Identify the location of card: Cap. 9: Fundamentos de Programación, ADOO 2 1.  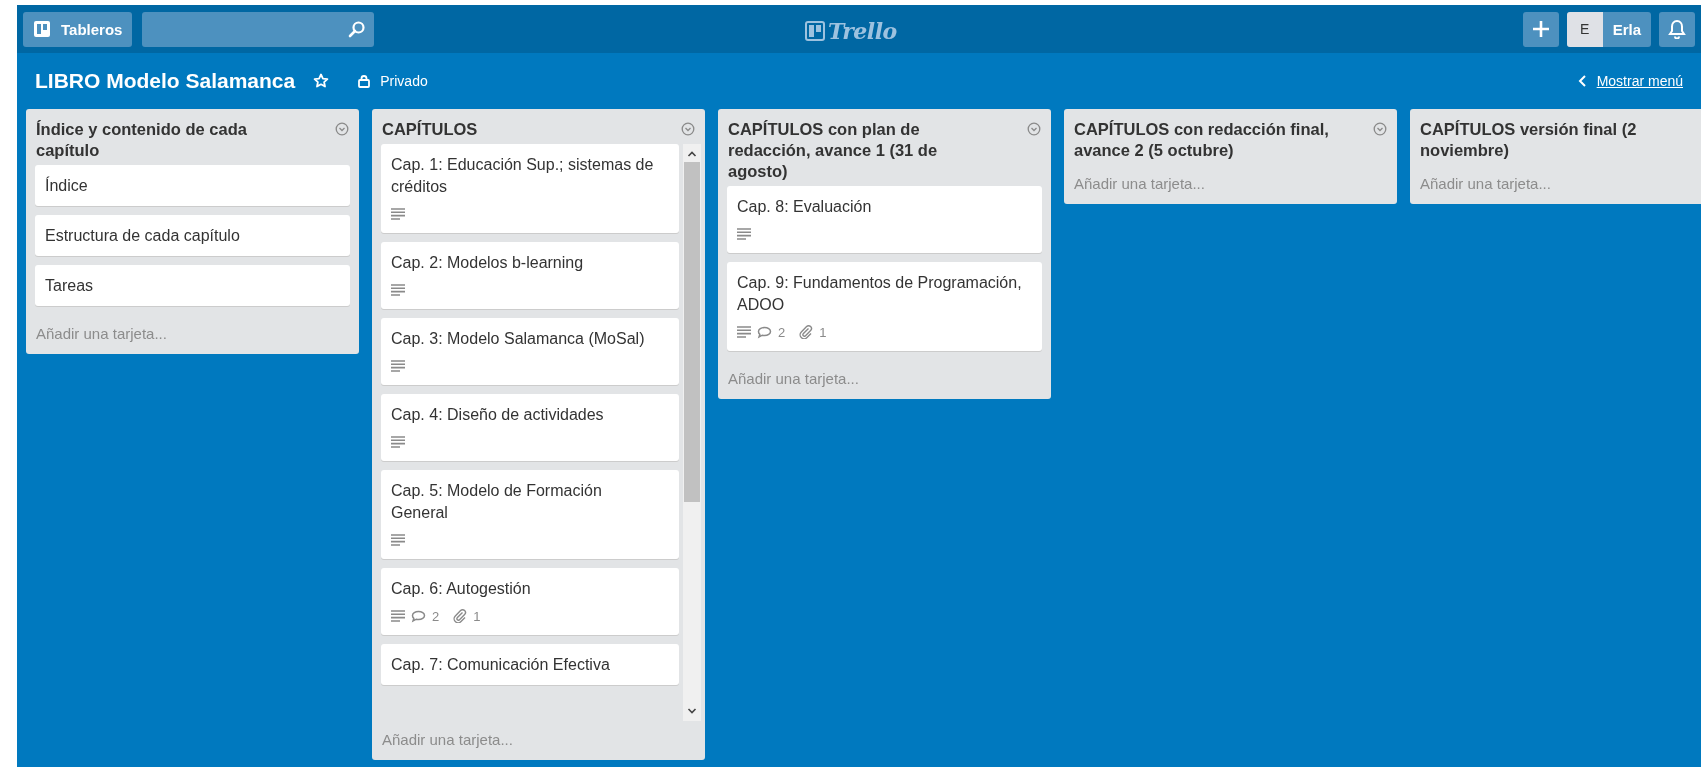
(884, 306).